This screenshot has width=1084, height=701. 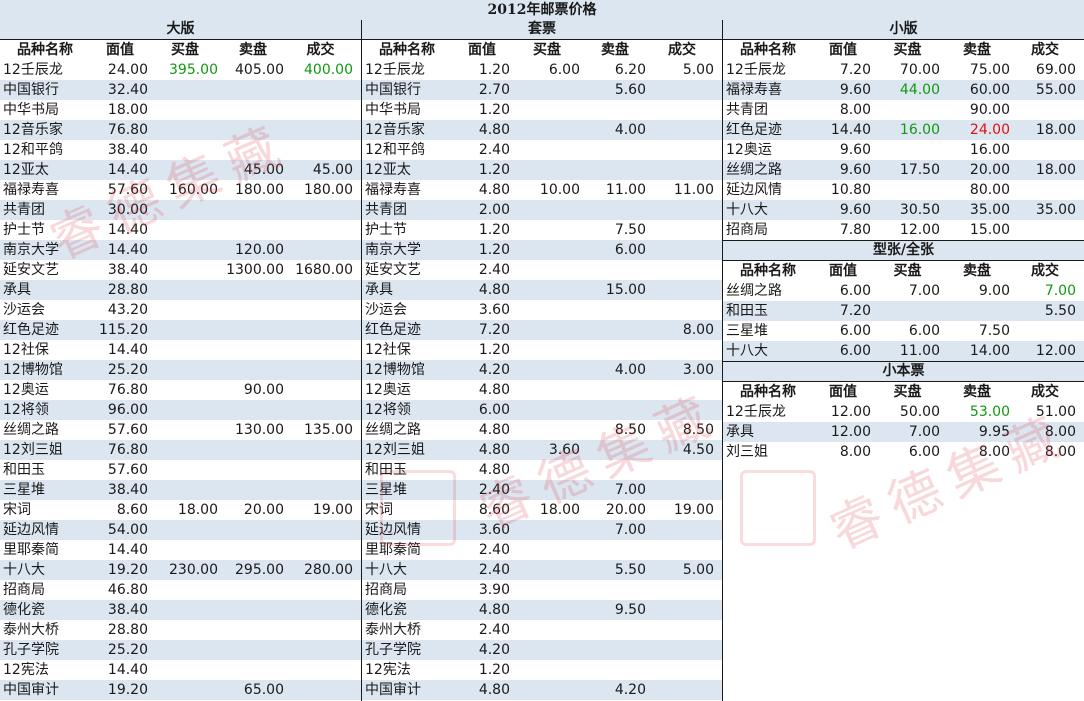 What do you see at coordinates (386, 310) in the screenshot?
I see `name-cell: 沙运会` at bounding box center [386, 310].